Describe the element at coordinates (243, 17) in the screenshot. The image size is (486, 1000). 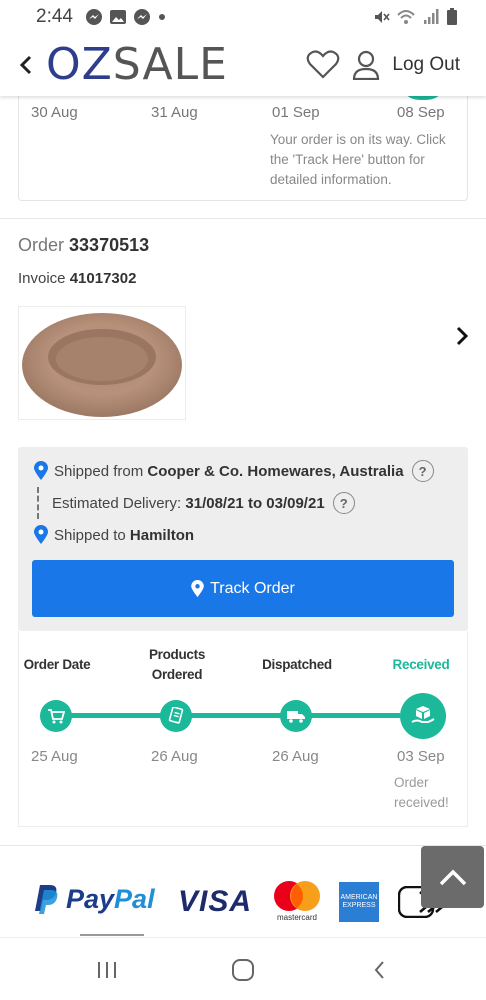
I see `status-bar: 2:44` at that location.